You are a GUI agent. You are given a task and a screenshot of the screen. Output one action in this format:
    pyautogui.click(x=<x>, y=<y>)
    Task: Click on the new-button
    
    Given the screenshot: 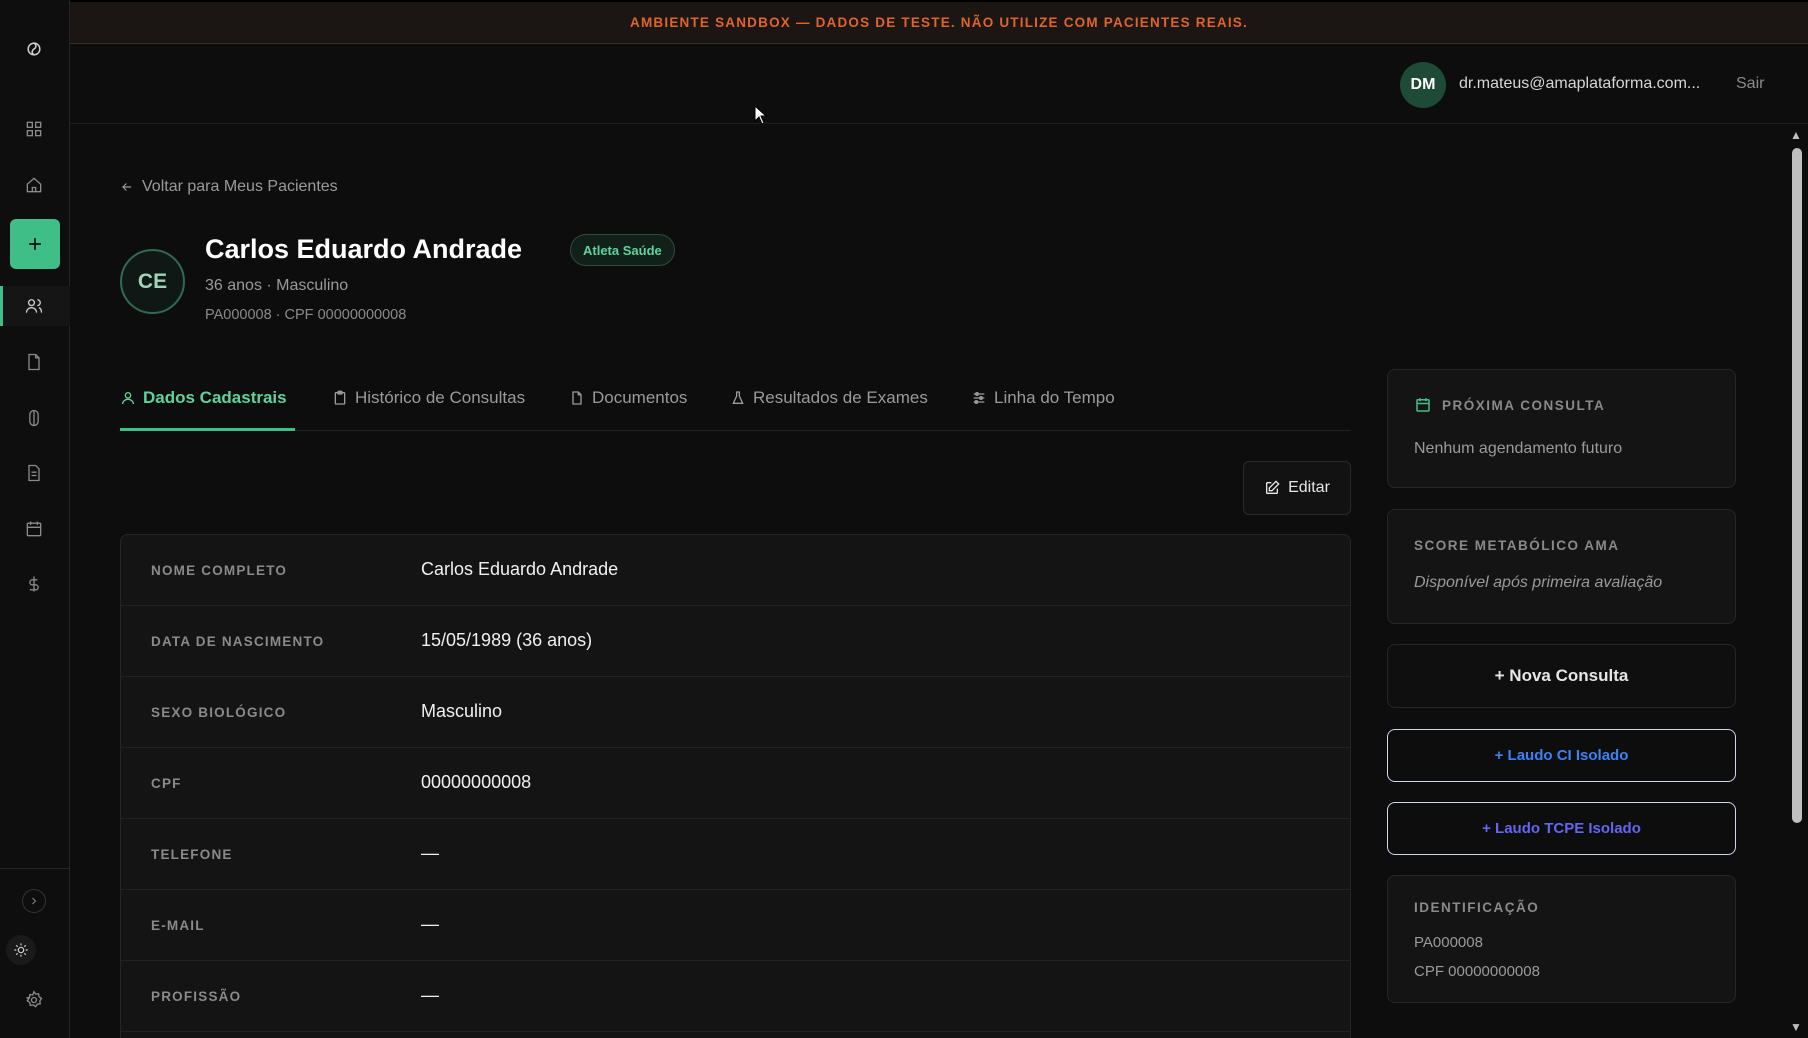 What is the action you would take?
    pyautogui.click(x=35, y=244)
    